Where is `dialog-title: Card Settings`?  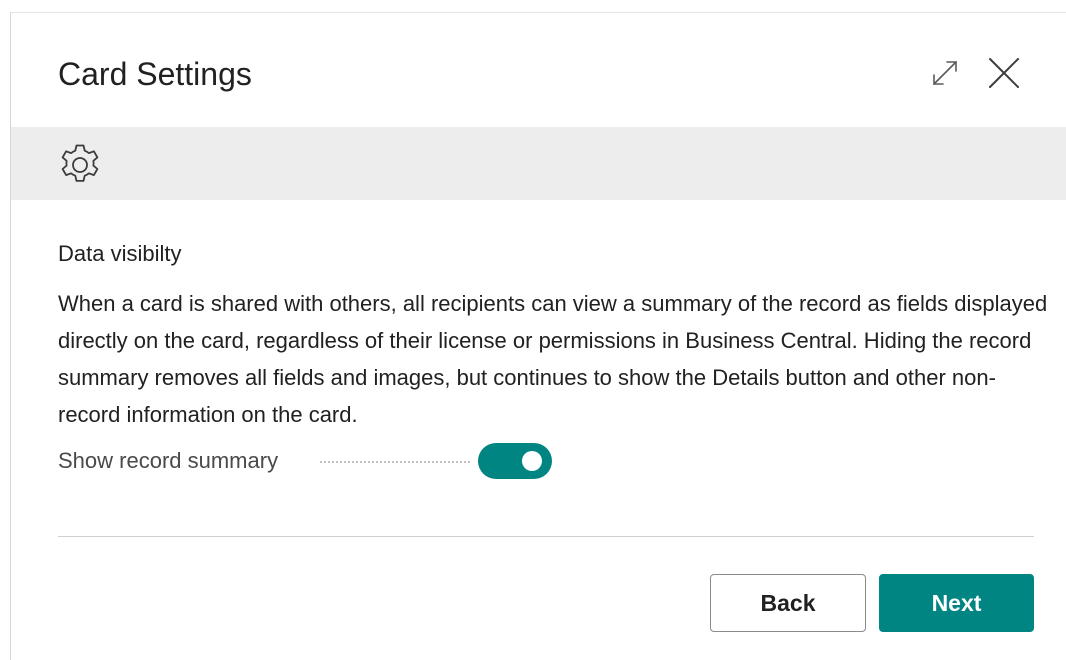 dialog-title: Card Settings is located at coordinates (155, 74).